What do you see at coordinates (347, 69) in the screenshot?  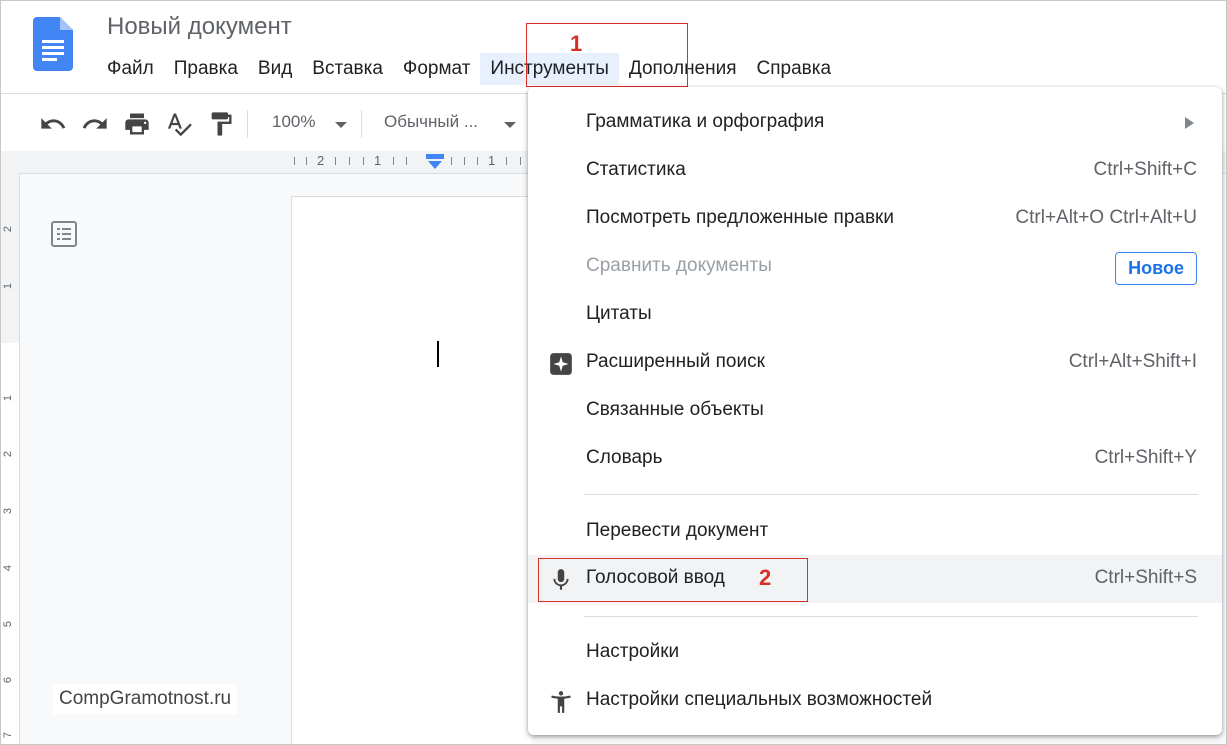 I see `menu-insert: Вставка` at bounding box center [347, 69].